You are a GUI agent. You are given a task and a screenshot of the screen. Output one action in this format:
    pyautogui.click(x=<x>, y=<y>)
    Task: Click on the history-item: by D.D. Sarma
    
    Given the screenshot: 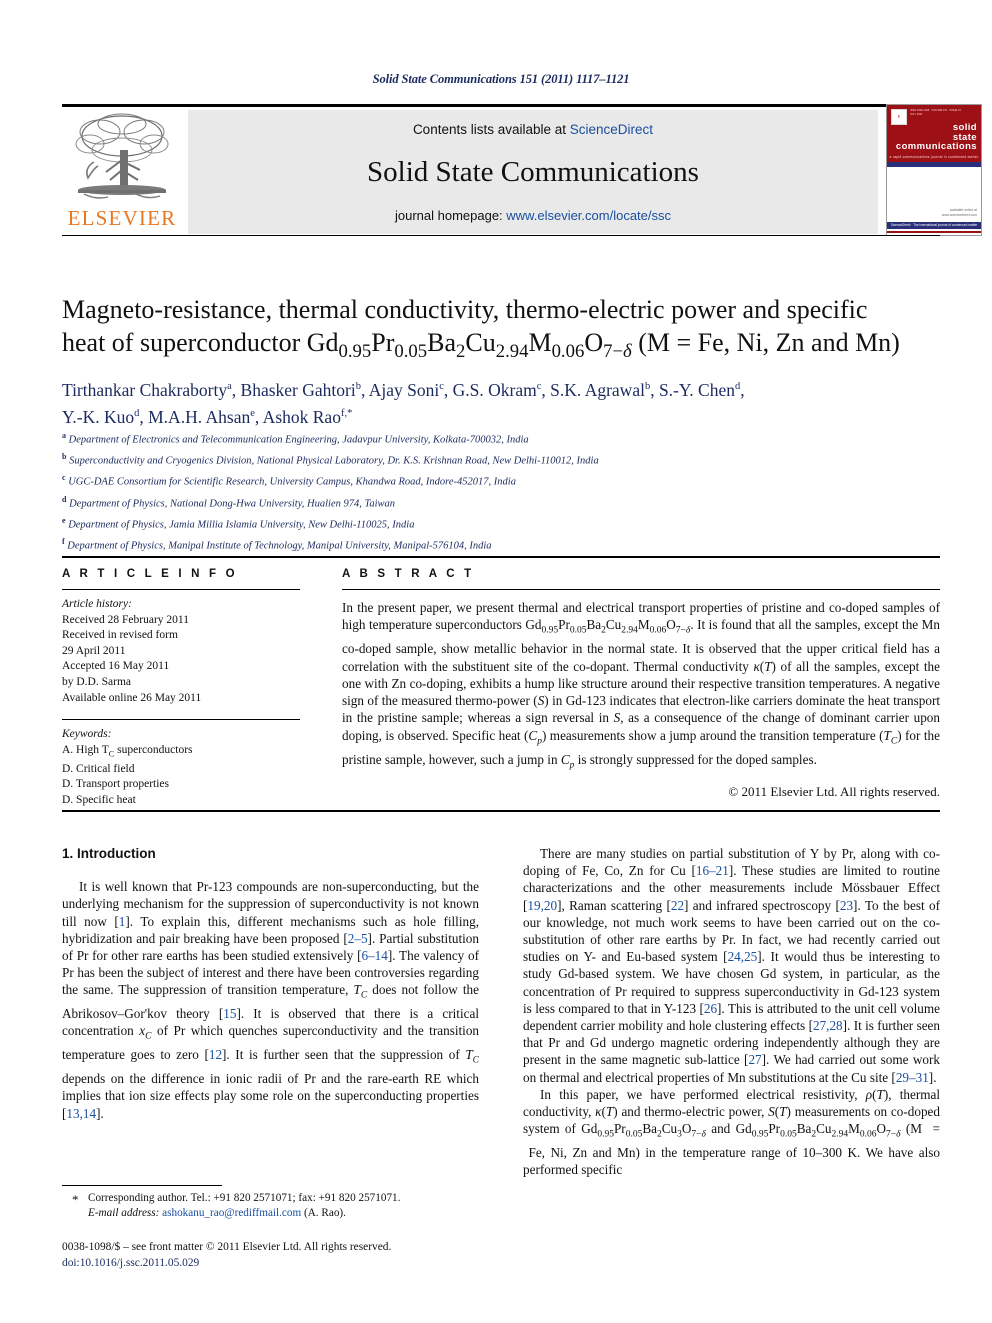 What is the action you would take?
    pyautogui.click(x=96, y=681)
    